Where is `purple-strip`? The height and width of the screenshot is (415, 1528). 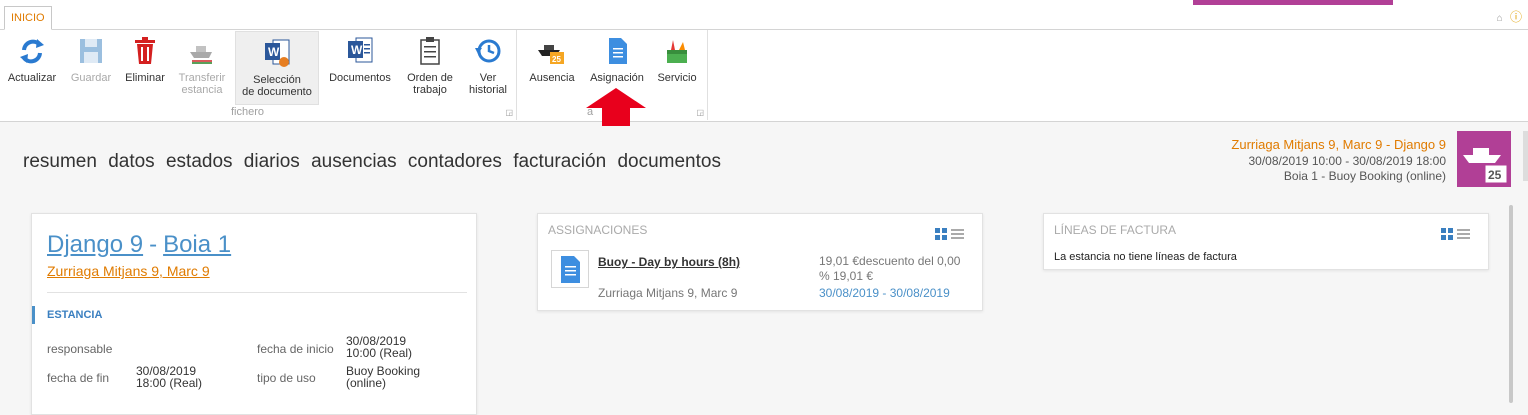 purple-strip is located at coordinates (1293, 2).